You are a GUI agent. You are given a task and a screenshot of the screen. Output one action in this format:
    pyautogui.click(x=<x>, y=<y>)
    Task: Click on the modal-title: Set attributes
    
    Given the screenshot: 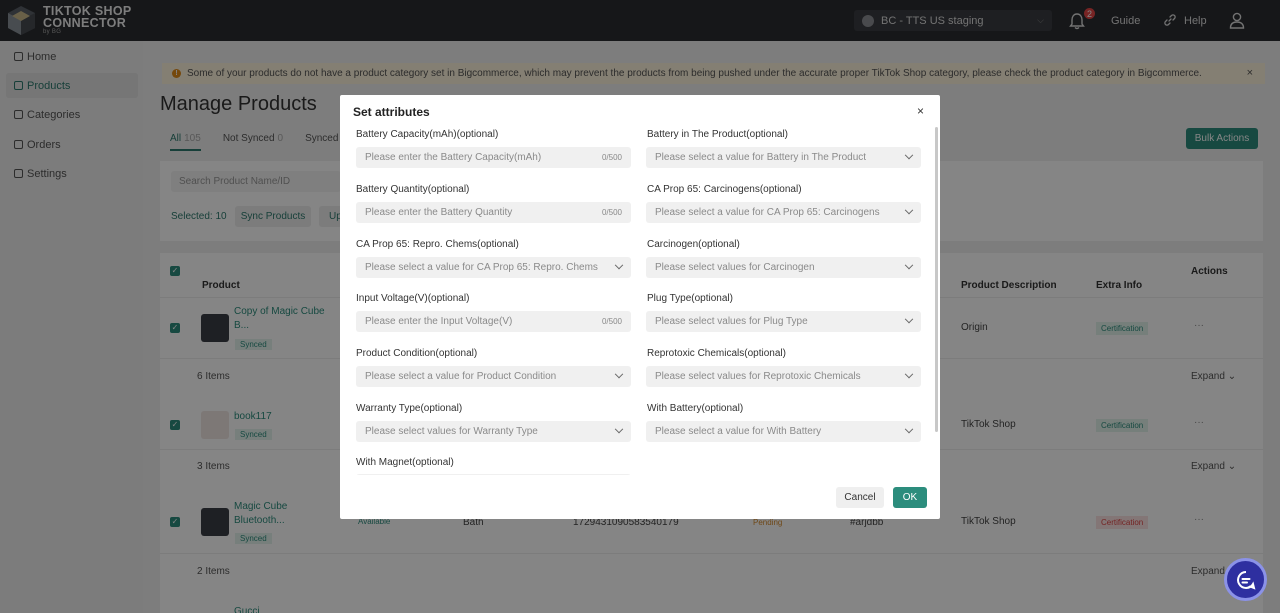 What is the action you would take?
    pyautogui.click(x=391, y=112)
    